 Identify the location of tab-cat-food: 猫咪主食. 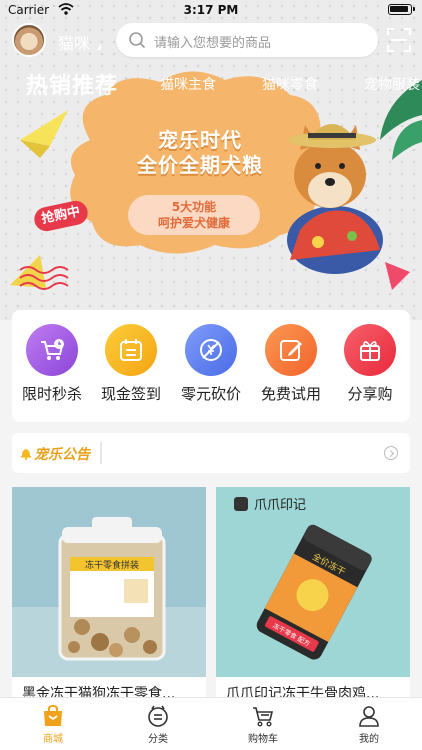
(188, 84).